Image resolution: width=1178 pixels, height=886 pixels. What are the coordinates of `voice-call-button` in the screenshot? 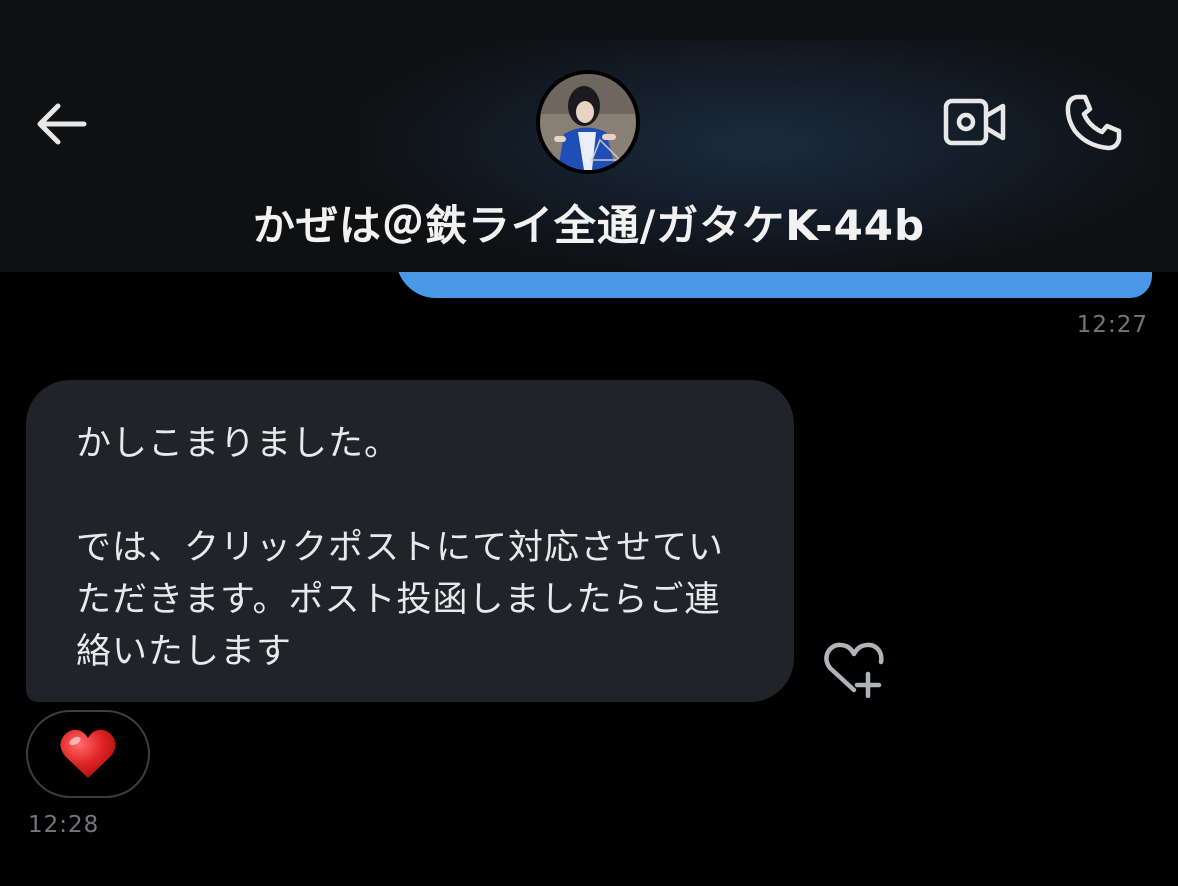 It's located at (1094, 122).